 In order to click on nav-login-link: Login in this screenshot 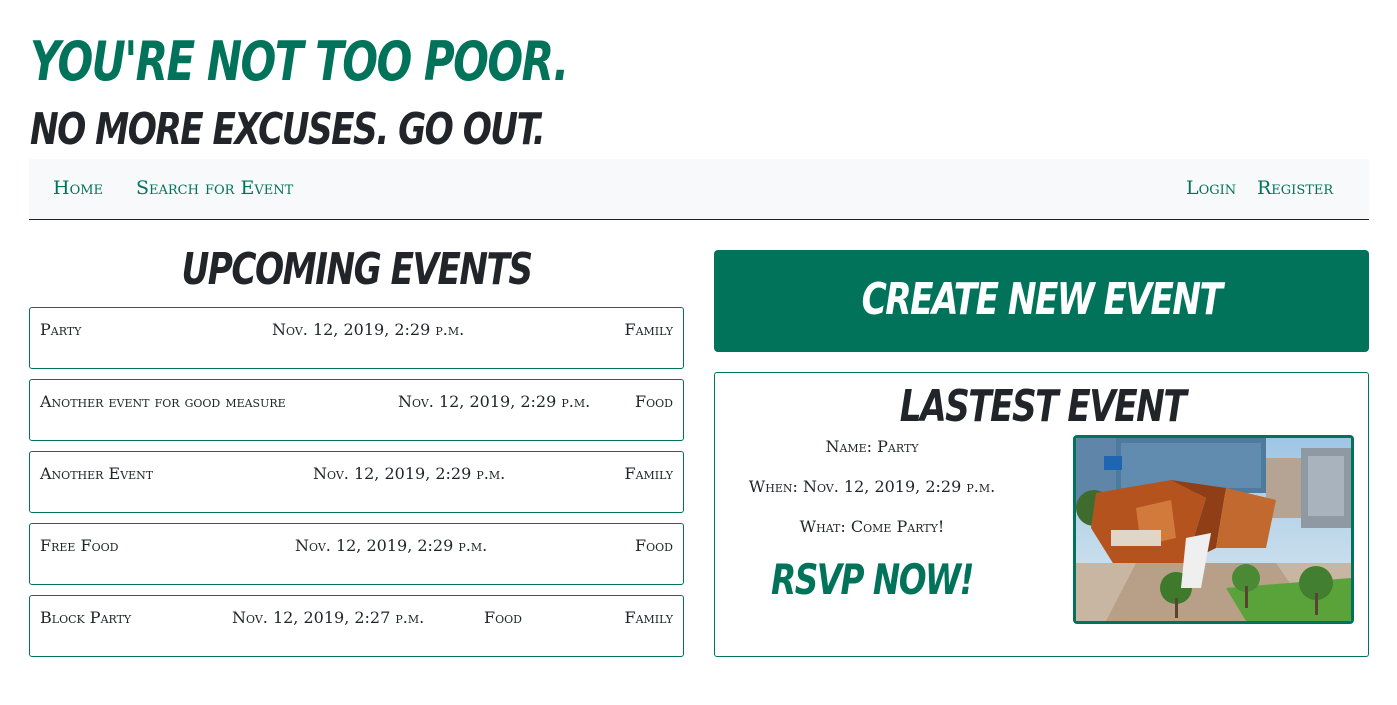, I will do `click(1211, 188)`.